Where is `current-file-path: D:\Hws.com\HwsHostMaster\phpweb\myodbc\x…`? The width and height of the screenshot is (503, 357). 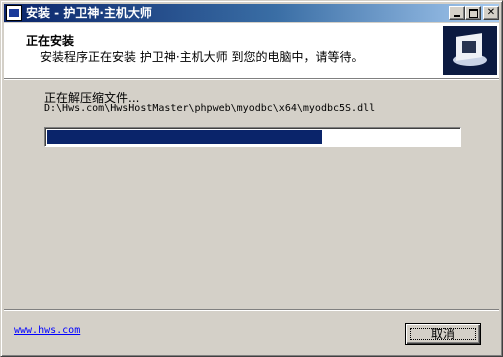
current-file-path: D:\Hws.com\HwsHostMaster\phpweb\myodbc\x… is located at coordinates (210, 108).